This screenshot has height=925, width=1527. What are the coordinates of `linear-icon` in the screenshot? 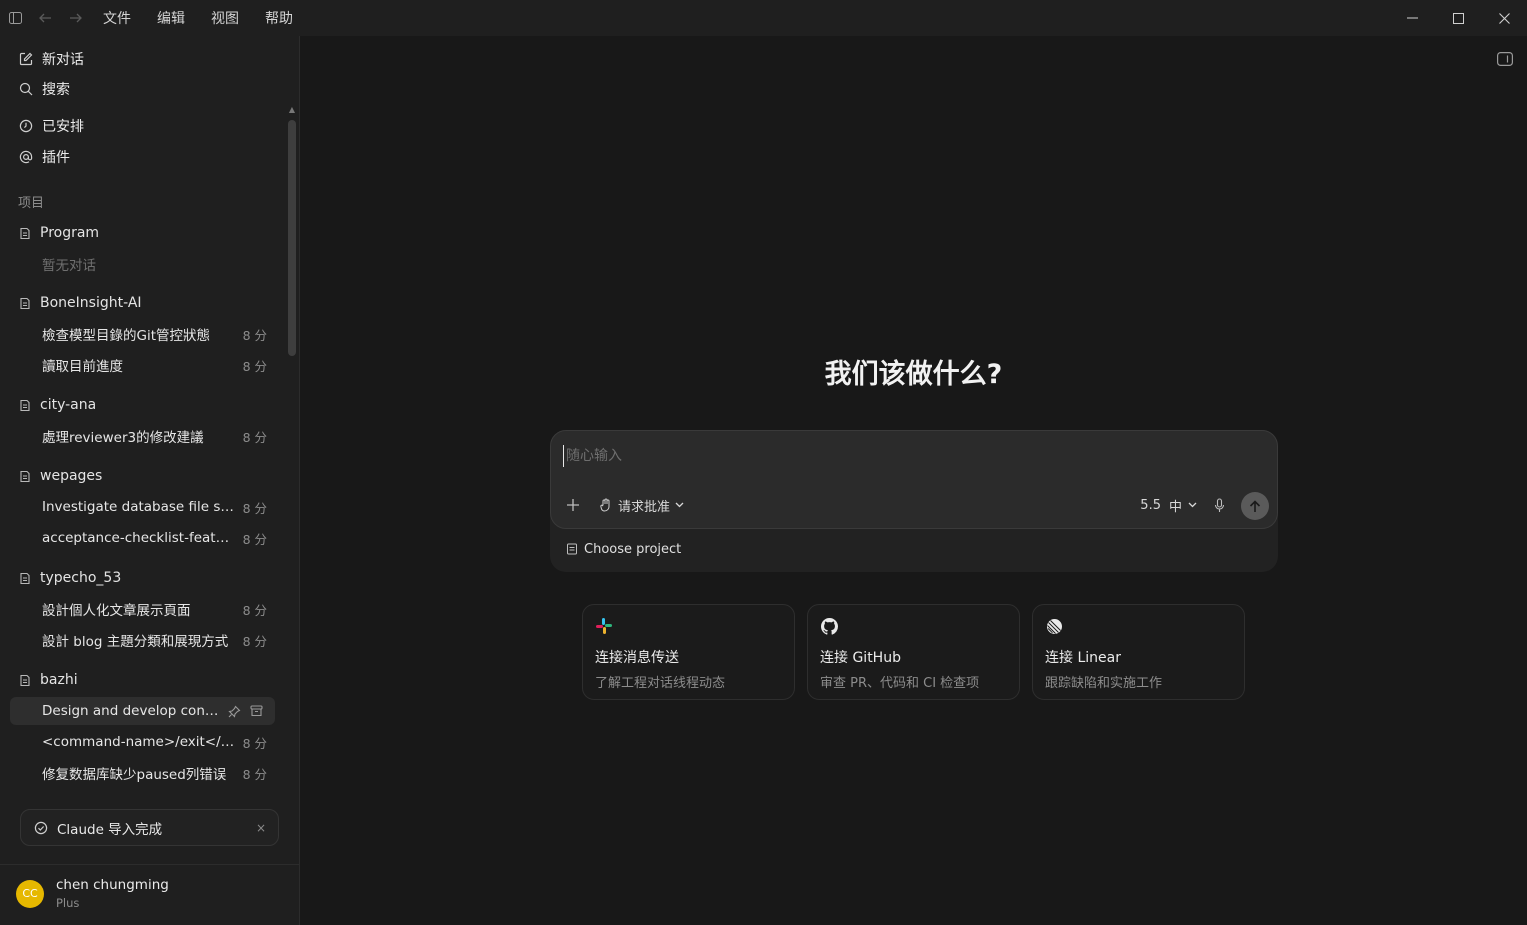 It's located at (1054, 626).